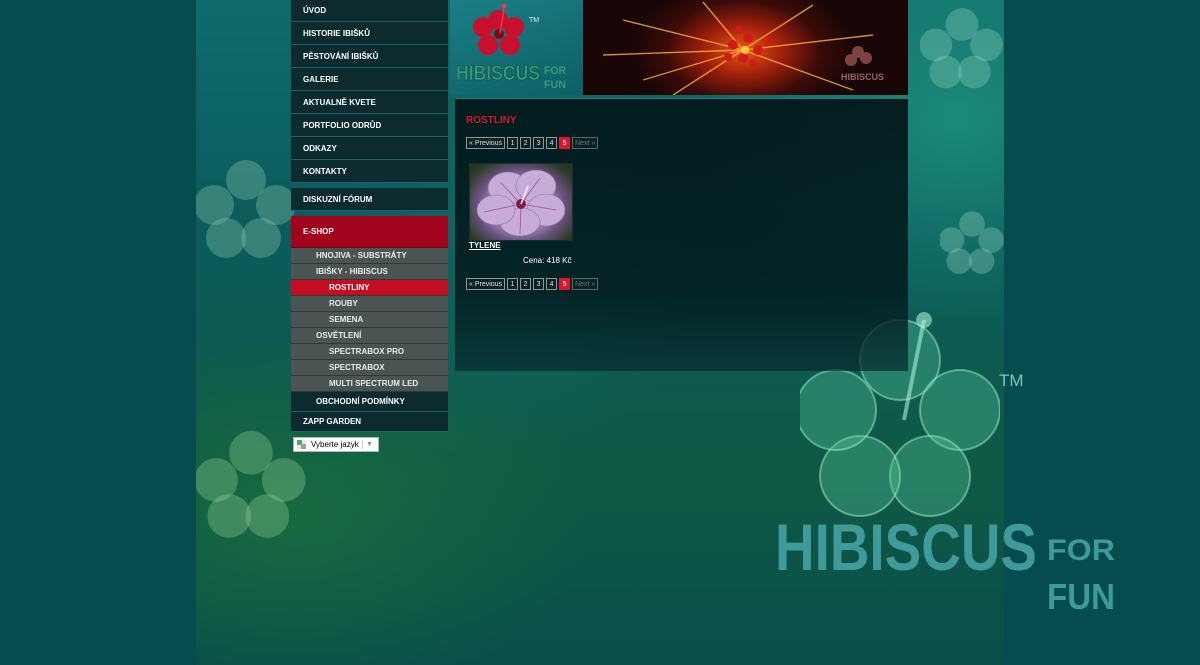 The image size is (1200, 665). I want to click on nav-item-portfolio: PORTFOLIO ODRŮD, so click(369, 125).